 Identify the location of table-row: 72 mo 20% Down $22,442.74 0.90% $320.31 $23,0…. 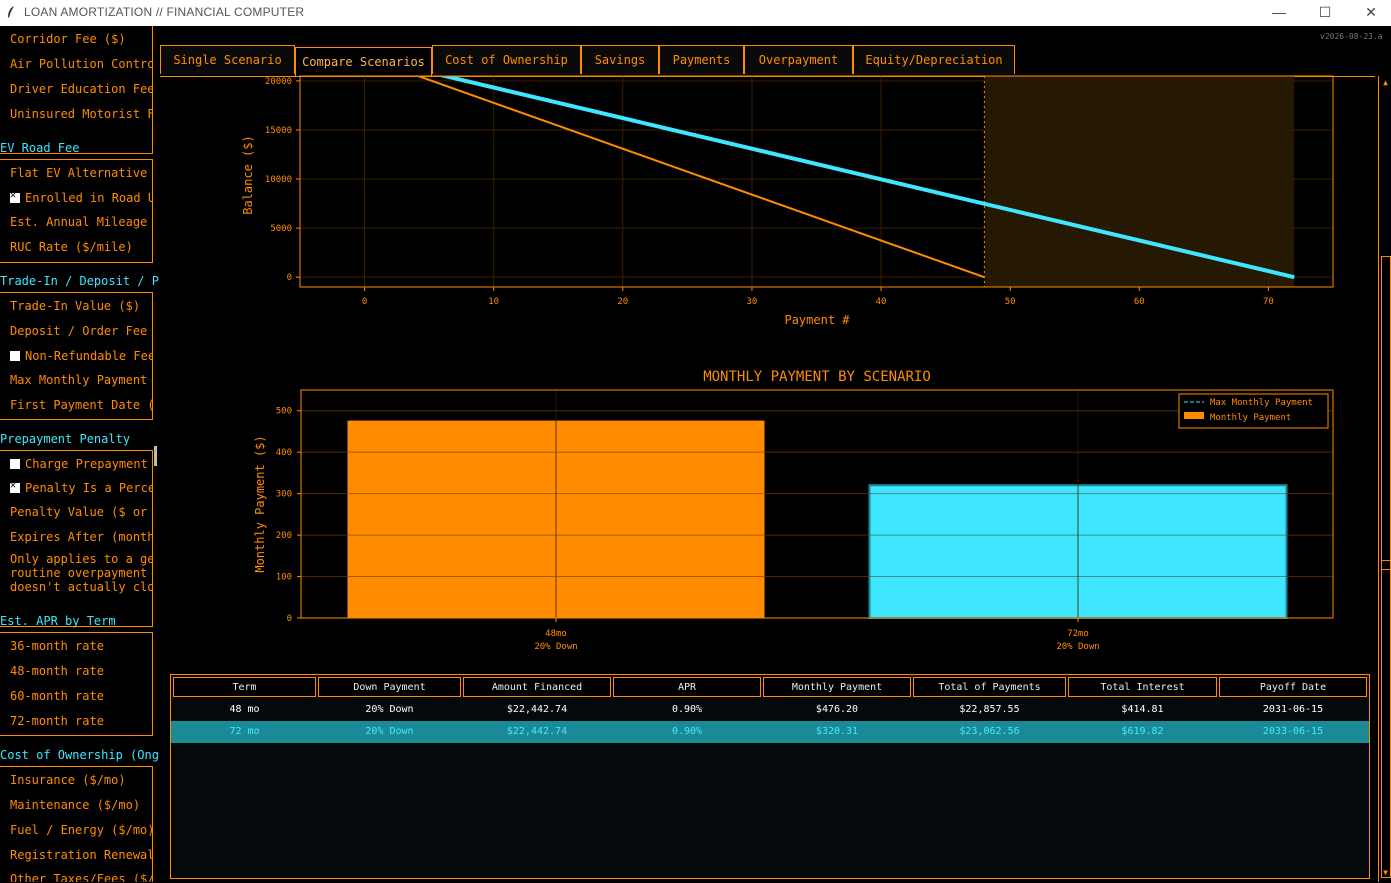
(770, 732).